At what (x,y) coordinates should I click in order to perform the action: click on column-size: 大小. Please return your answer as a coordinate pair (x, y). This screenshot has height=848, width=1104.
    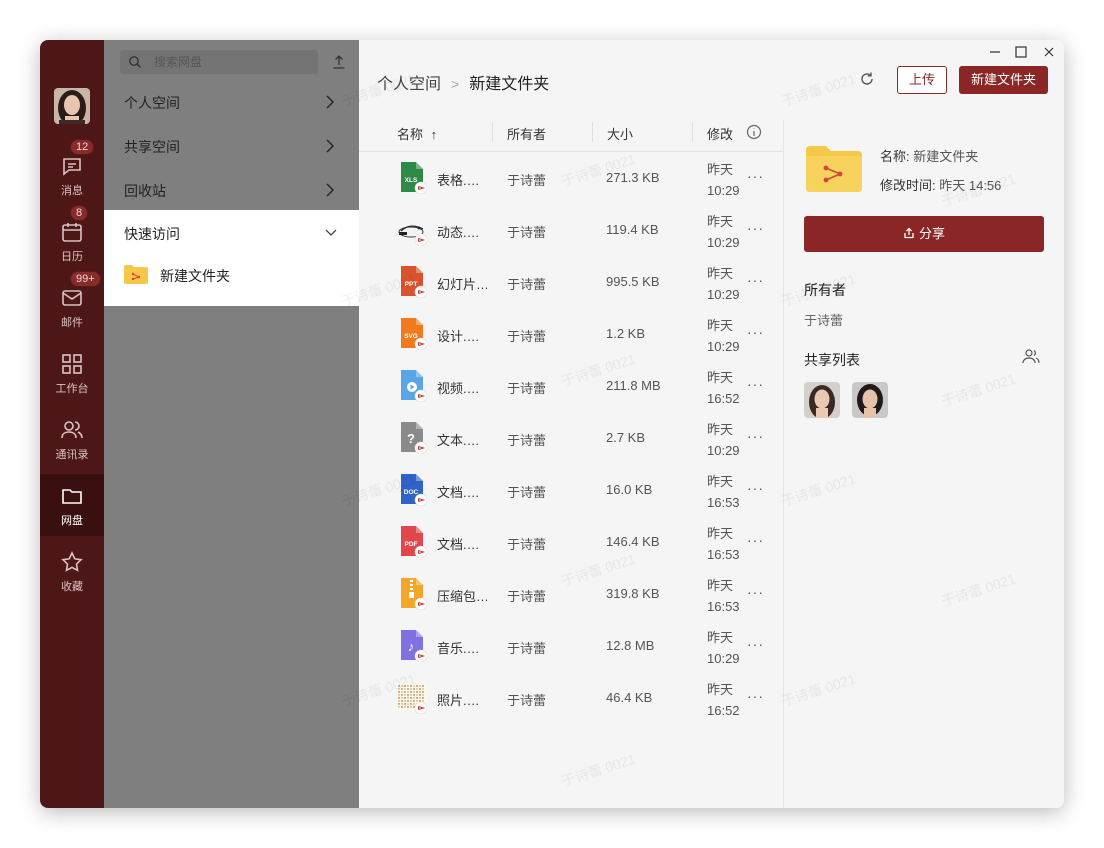
    Looking at the image, I should click on (620, 133).